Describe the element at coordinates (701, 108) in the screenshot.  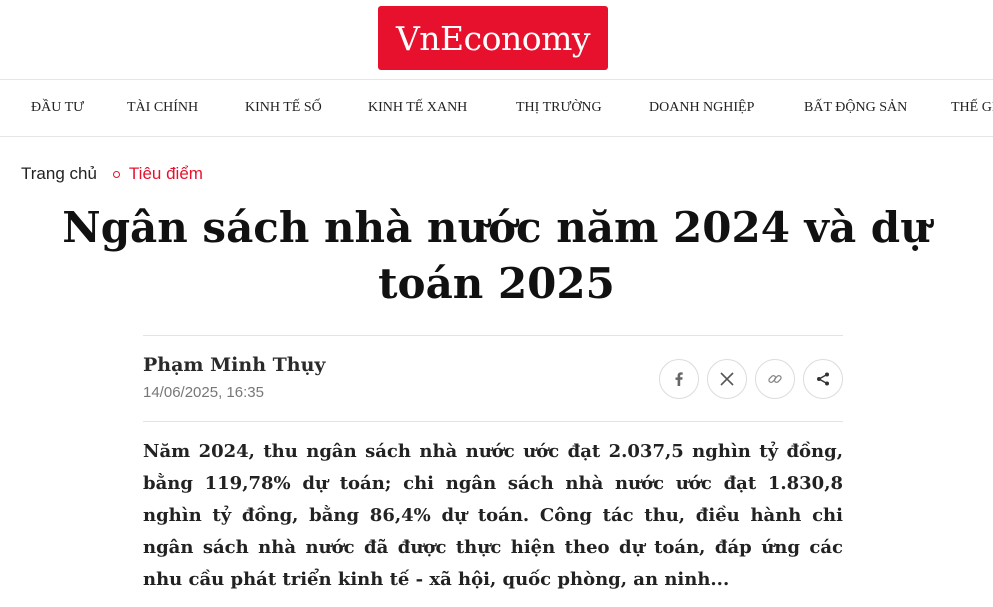
I see `nav-item-doanh-nghiep: DOANH NGHIỆP` at that location.